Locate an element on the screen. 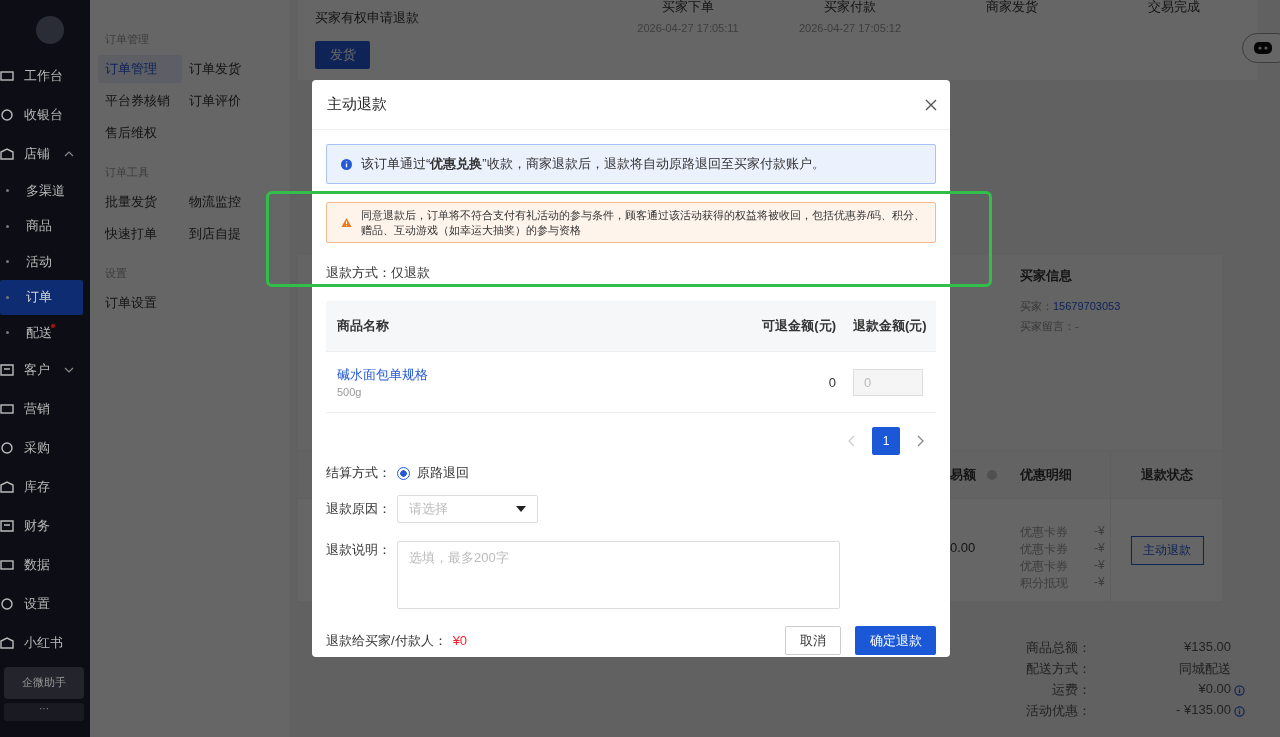  step-title: 买家付款 is located at coordinates (850, 8).